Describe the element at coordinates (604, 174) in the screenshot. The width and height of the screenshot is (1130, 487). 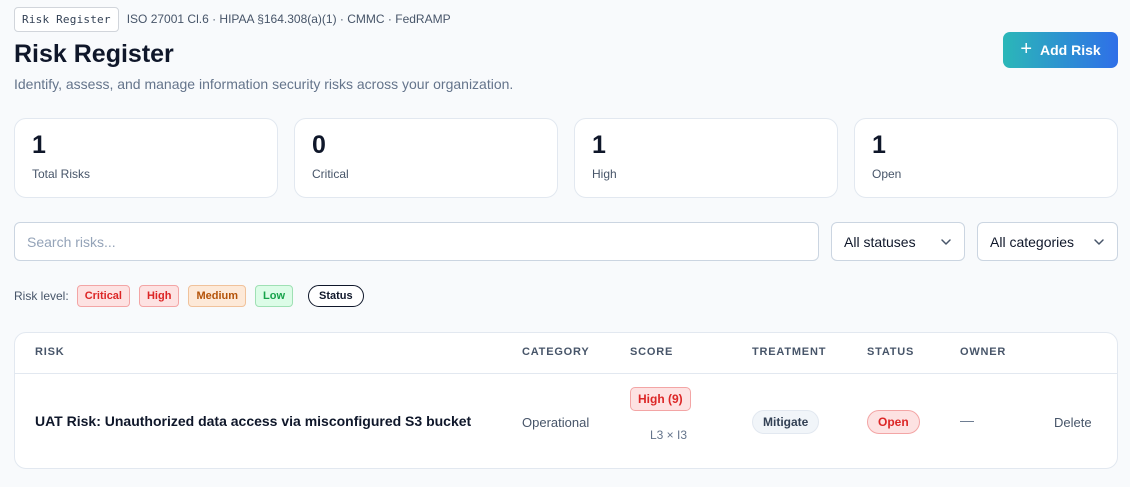
I see `stat-label: High` at that location.